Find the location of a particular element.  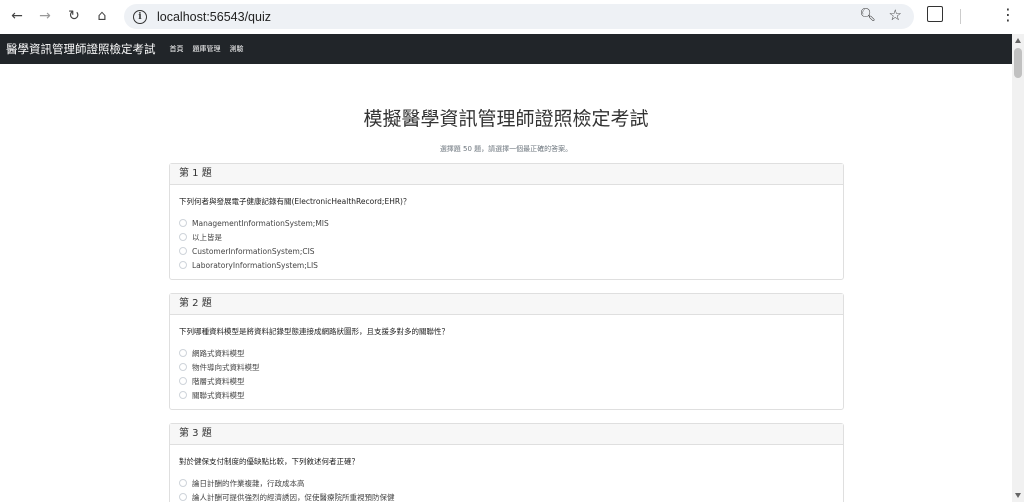

page-scrollbar is located at coordinates (1018, 268).